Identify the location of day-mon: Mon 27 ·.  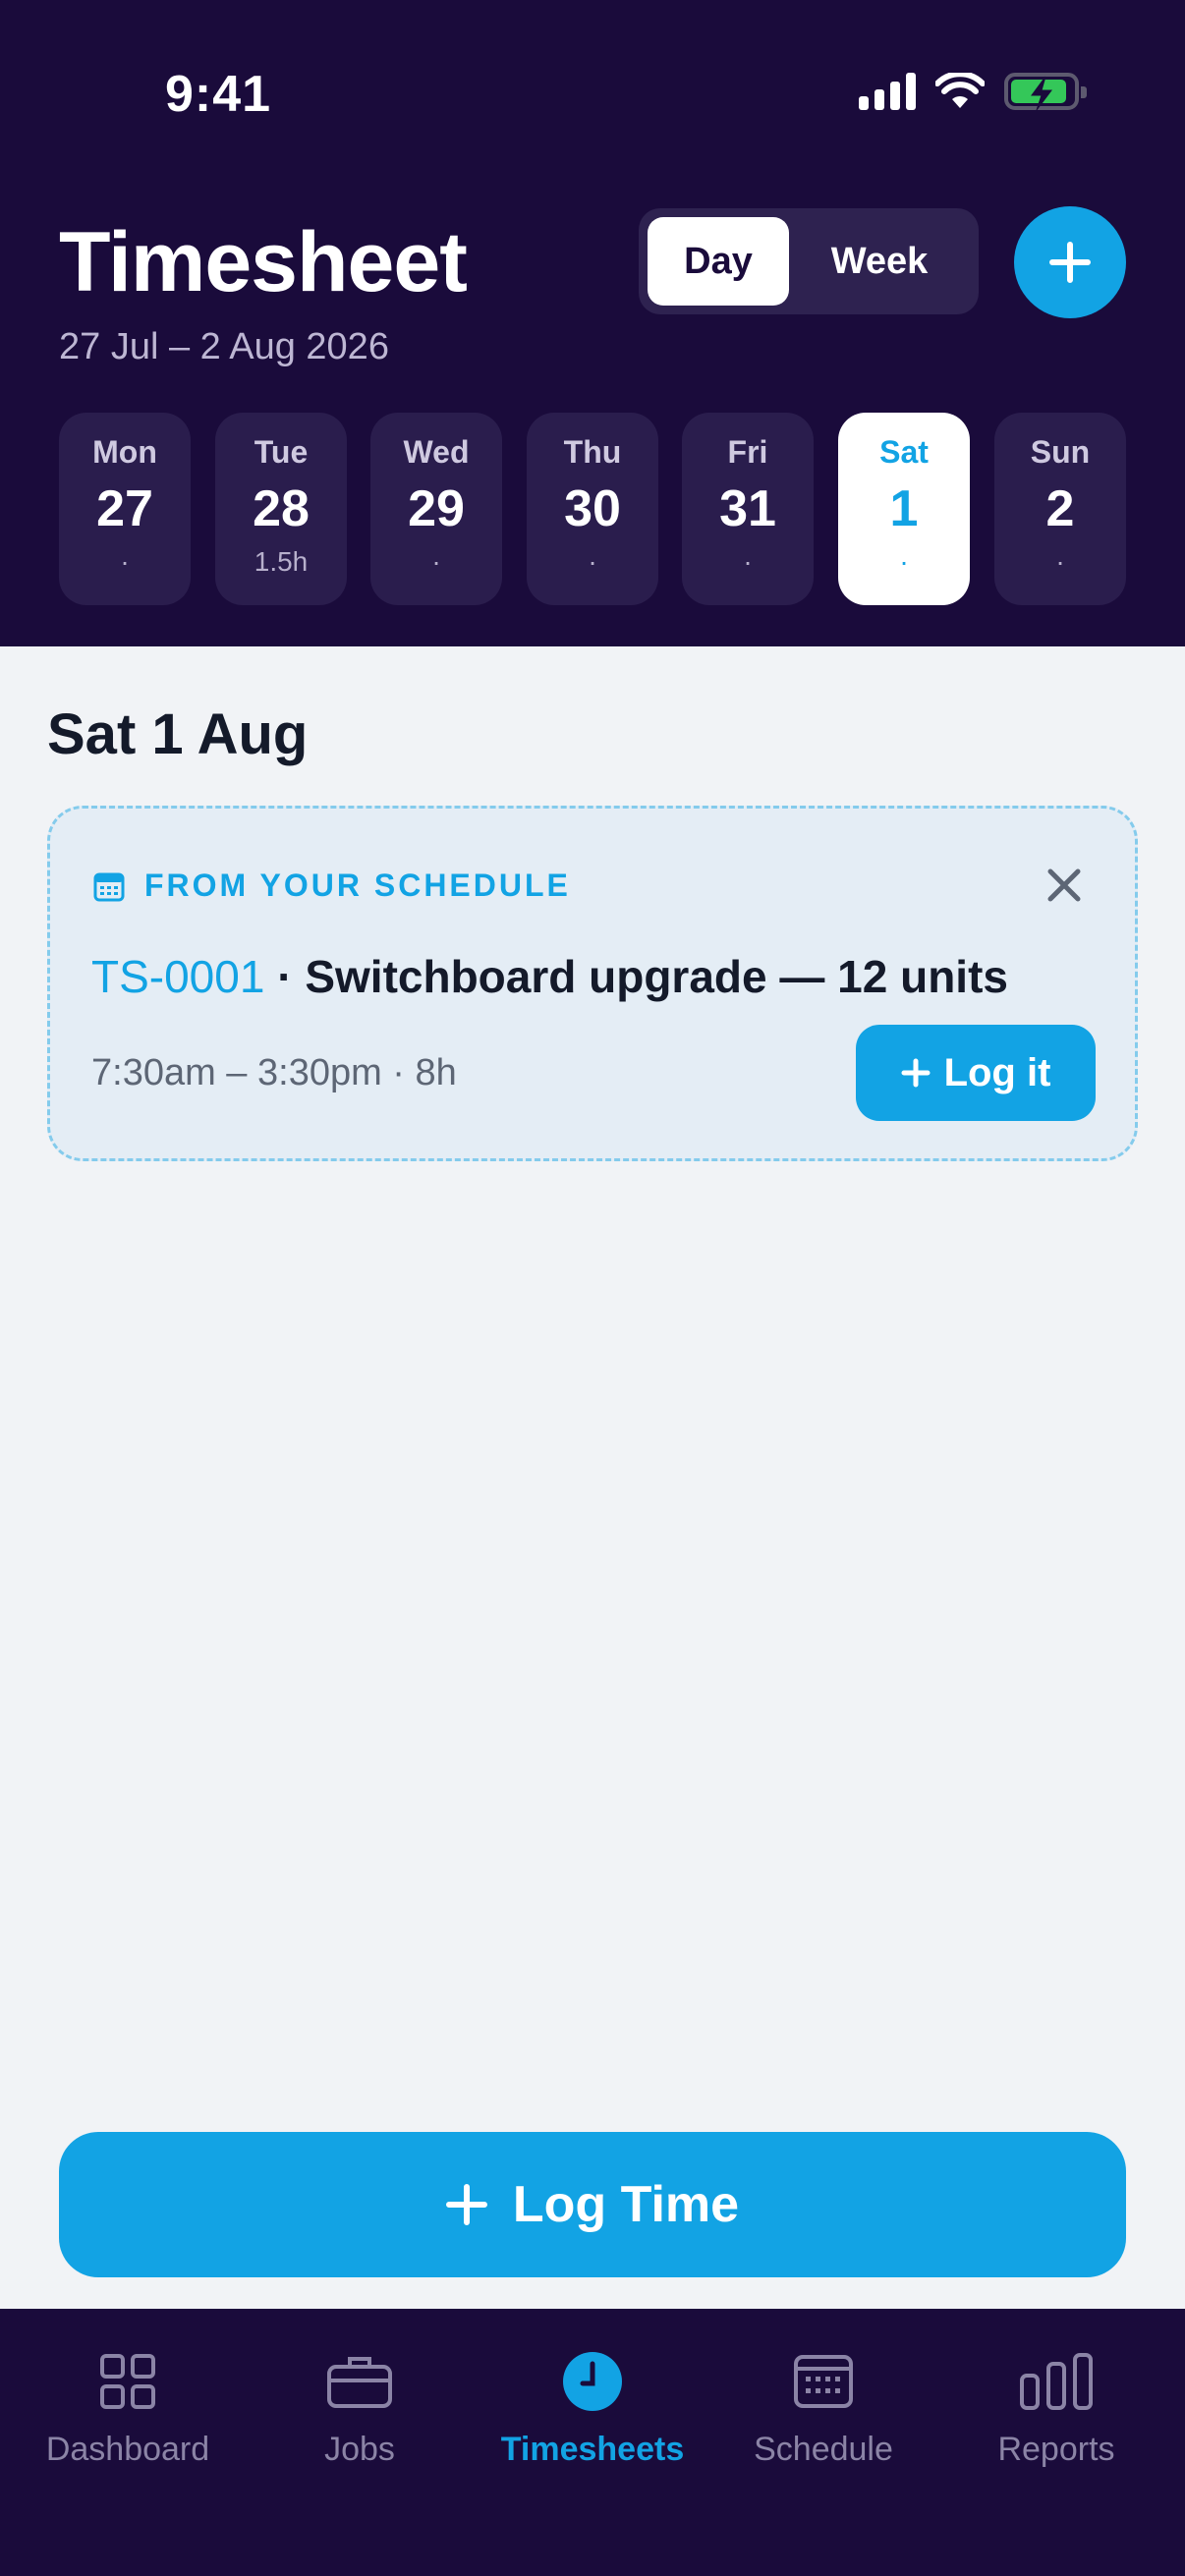
(125, 509).